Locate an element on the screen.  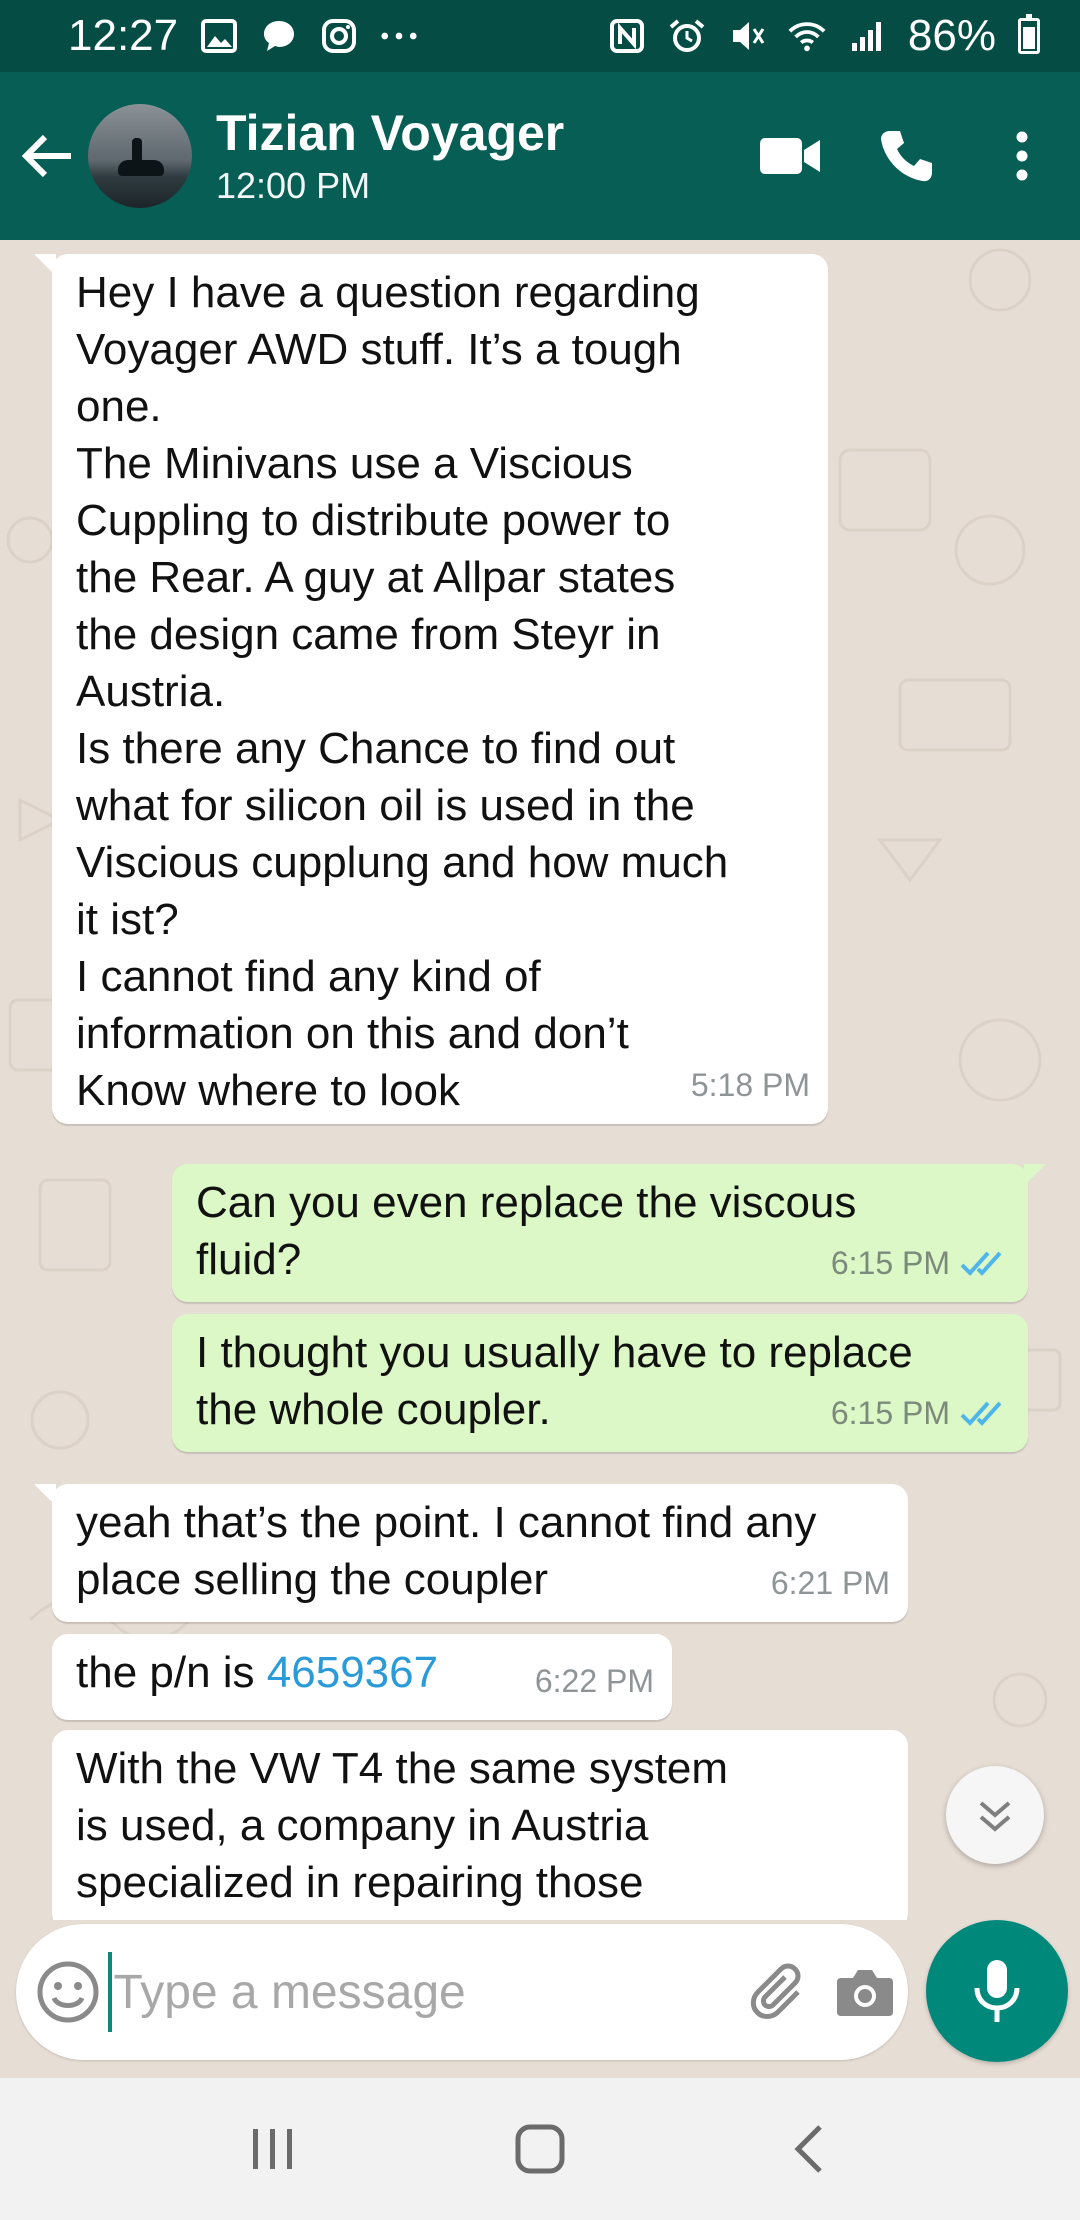
part-number-link: 4659367 is located at coordinates (352, 1672).